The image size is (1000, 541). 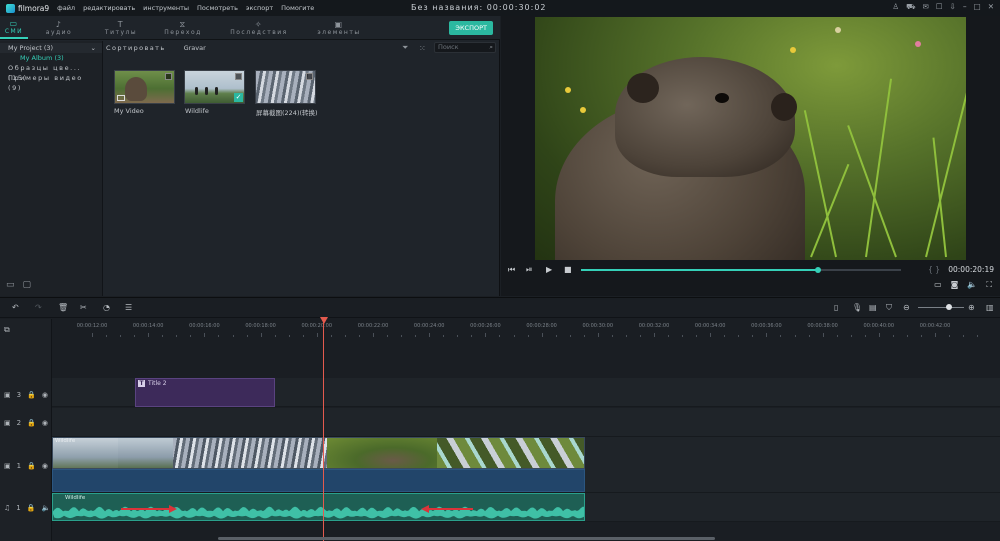 I want to click on render-icon: ▯, so click(x=836, y=307).